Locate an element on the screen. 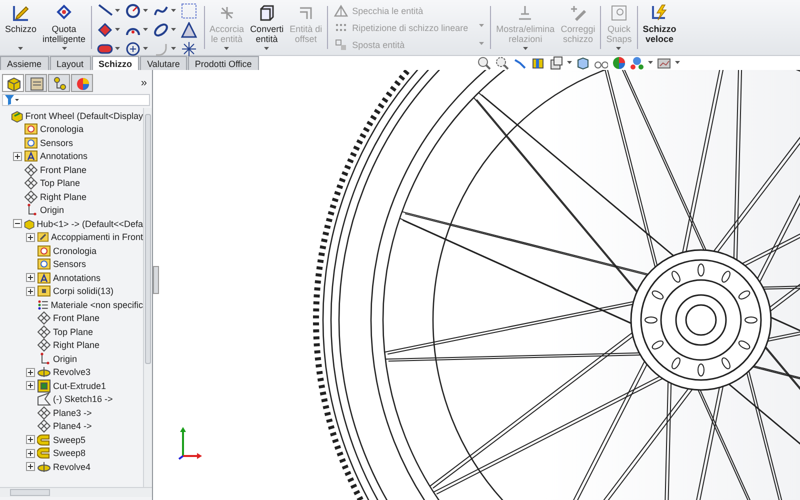 The height and width of the screenshot is (500, 800). appearance-ball-icon is located at coordinates (619, 63).